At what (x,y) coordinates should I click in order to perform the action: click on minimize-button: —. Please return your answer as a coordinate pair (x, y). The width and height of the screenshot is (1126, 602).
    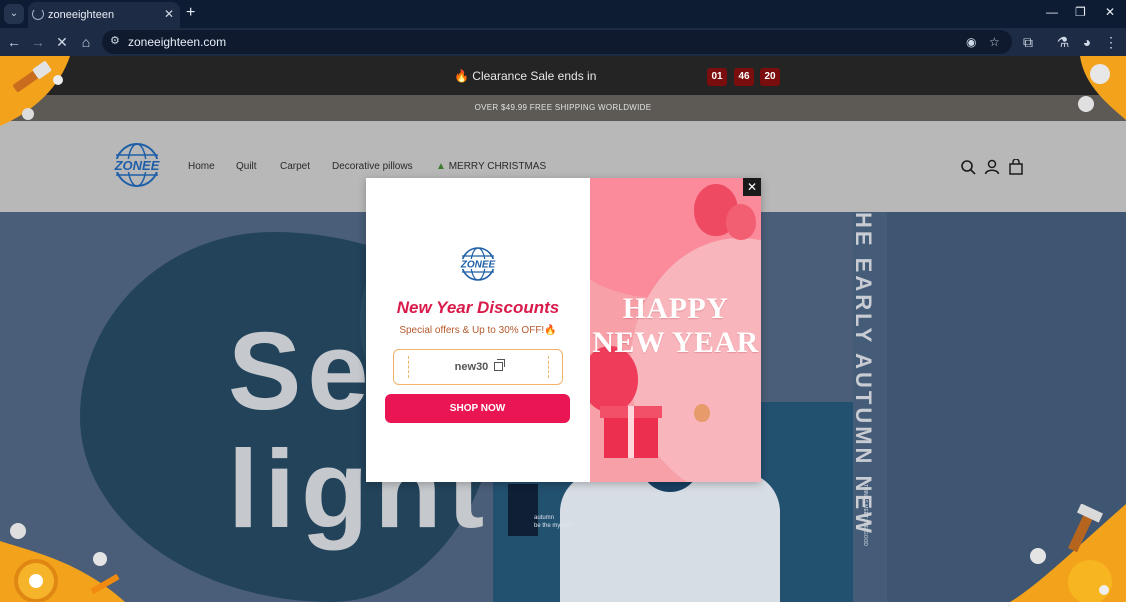
    Looking at the image, I should click on (1052, 12).